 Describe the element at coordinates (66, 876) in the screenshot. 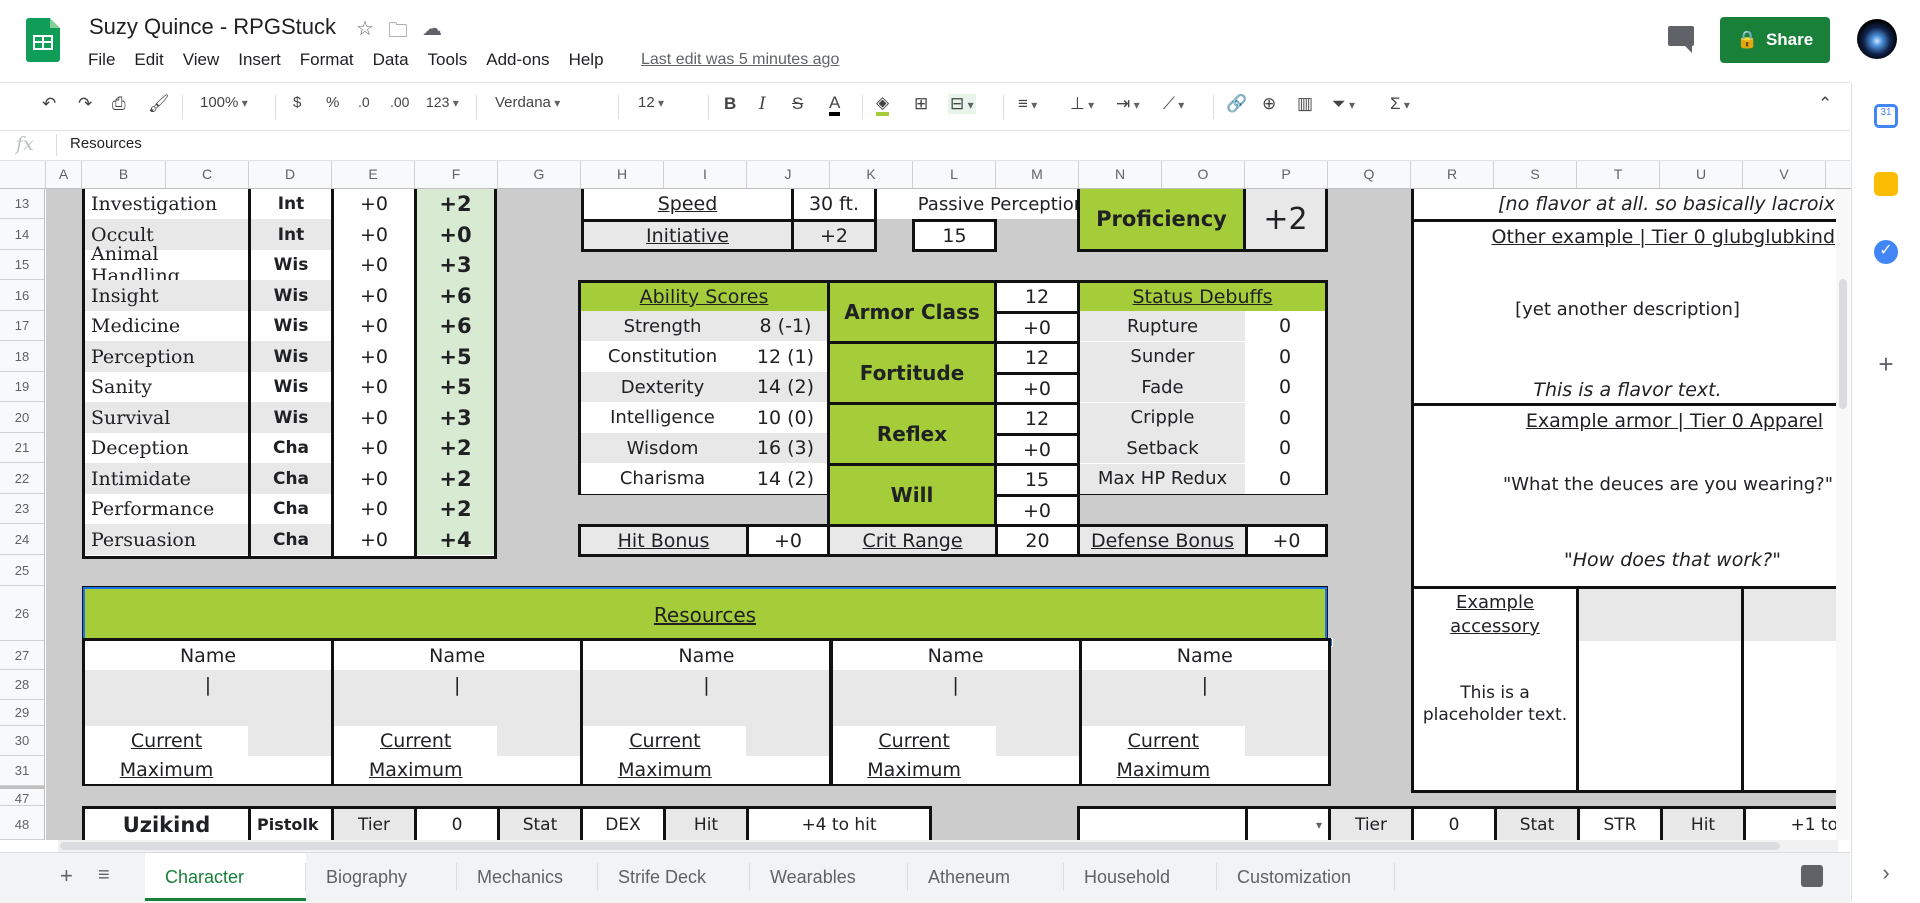

I see `add-sheet-icon: +` at that location.